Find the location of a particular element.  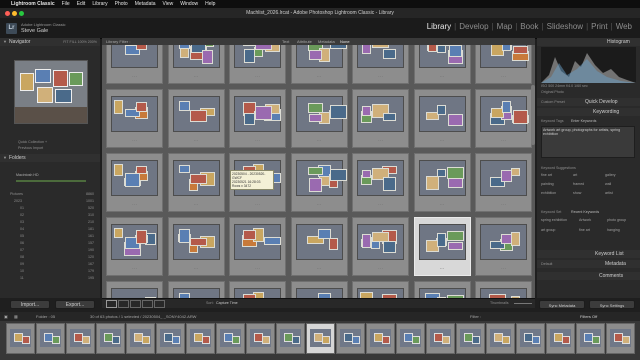

menu-library: Library is located at coordinates (99, 4).